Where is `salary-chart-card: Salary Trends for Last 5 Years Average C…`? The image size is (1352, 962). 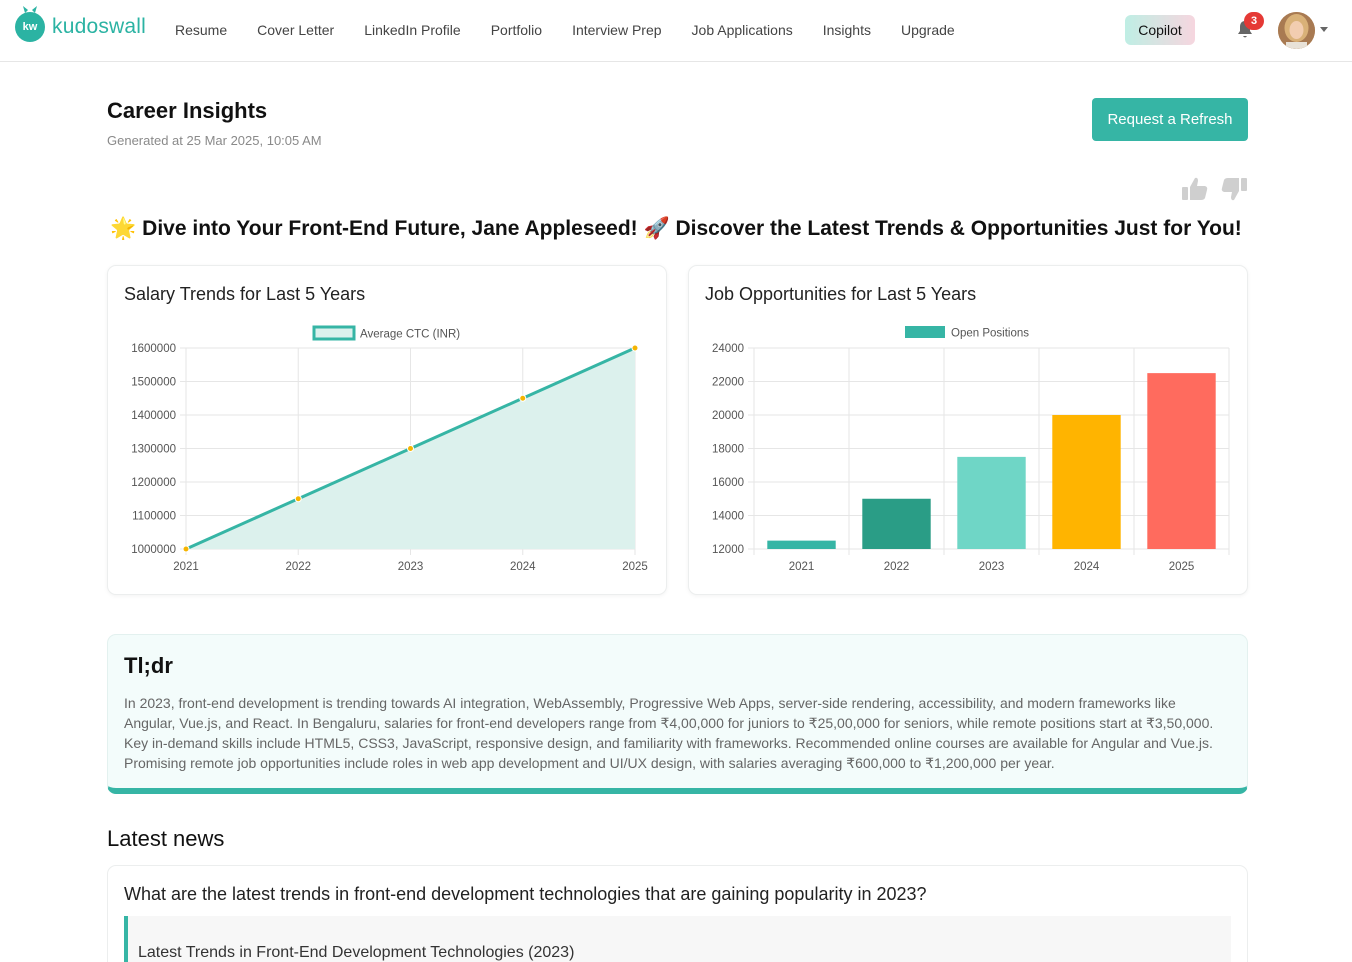
salary-chart-card: Salary Trends for Last 5 Years Average C… is located at coordinates (387, 430).